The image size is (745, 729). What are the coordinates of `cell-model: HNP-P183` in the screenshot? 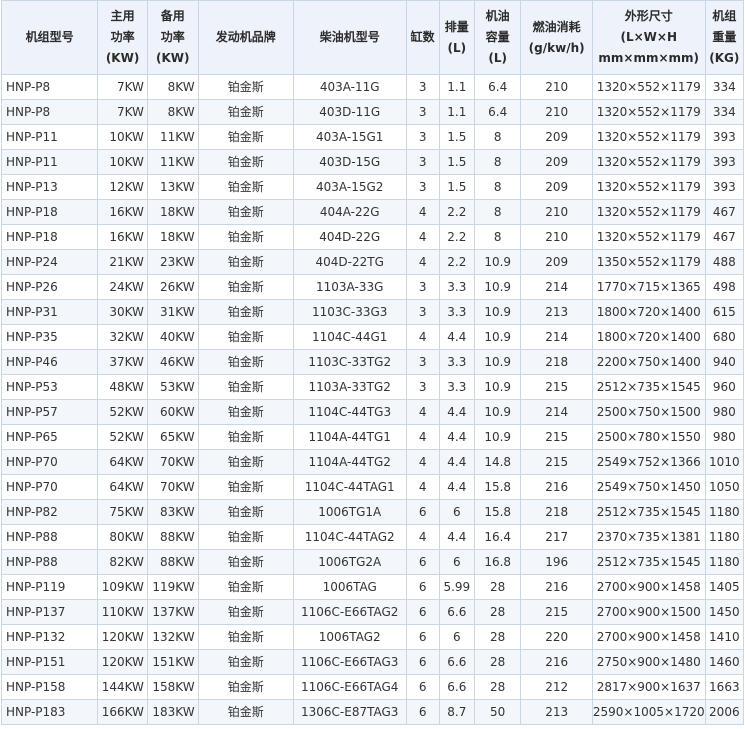 It's located at (49, 712).